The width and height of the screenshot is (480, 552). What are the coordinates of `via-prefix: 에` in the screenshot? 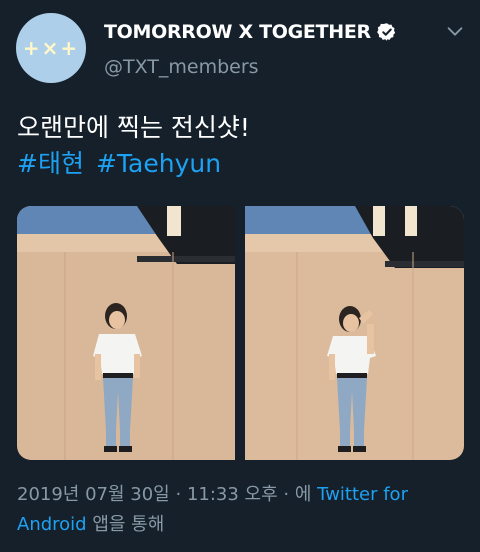 It's located at (303, 494).